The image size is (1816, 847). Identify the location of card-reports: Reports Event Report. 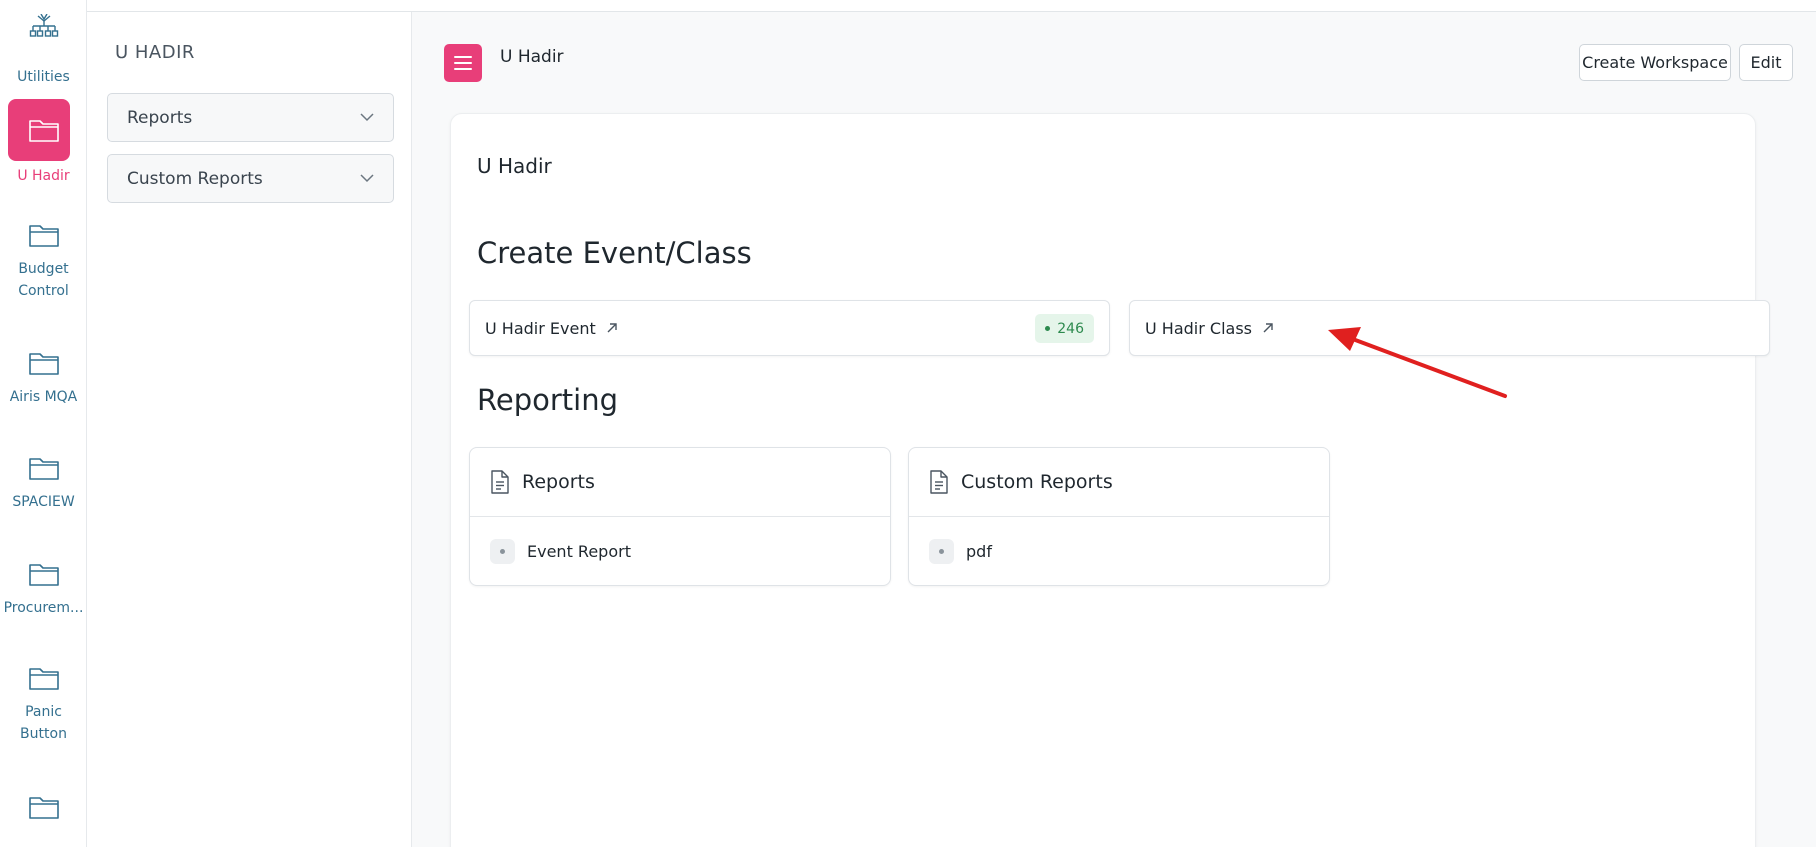
(680, 516).